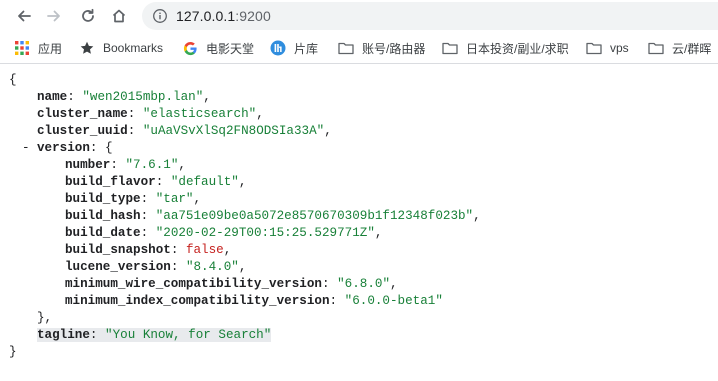  I want to click on json-key: name, so click(52, 97).